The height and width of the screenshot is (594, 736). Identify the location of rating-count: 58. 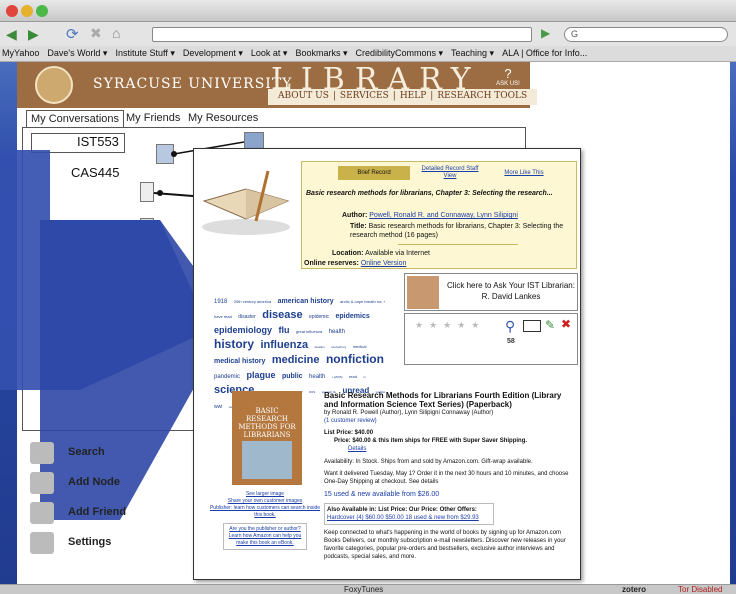
(511, 341).